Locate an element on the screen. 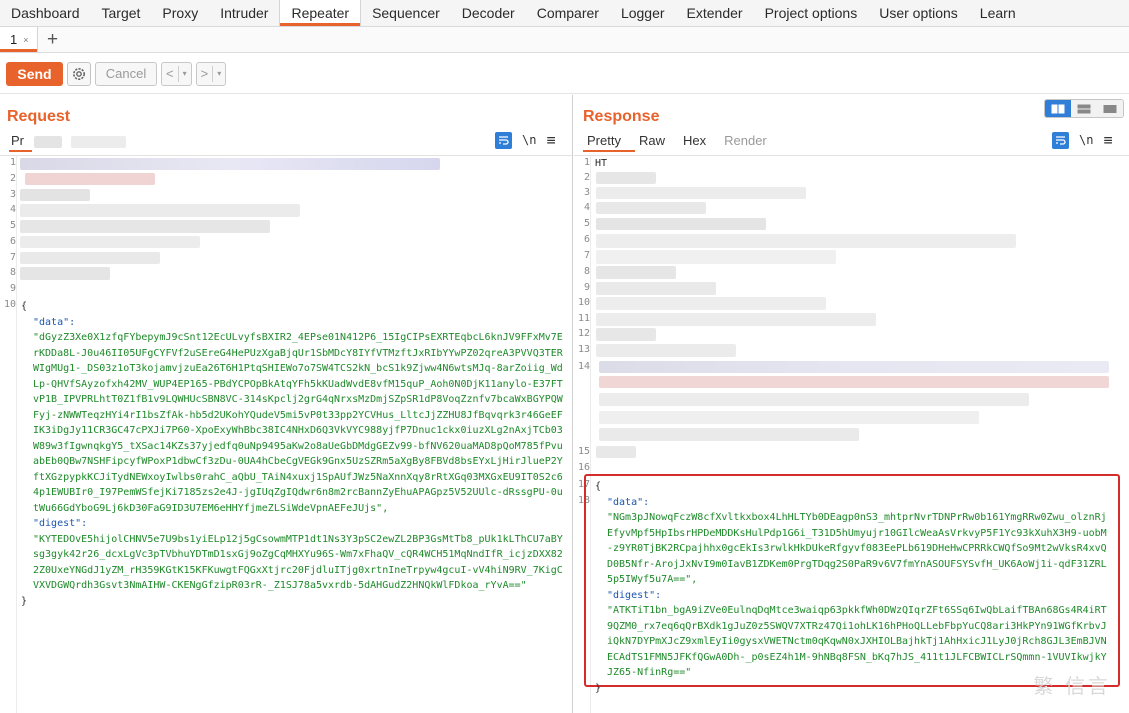  response-status-line: HT is located at coordinates (601, 163).